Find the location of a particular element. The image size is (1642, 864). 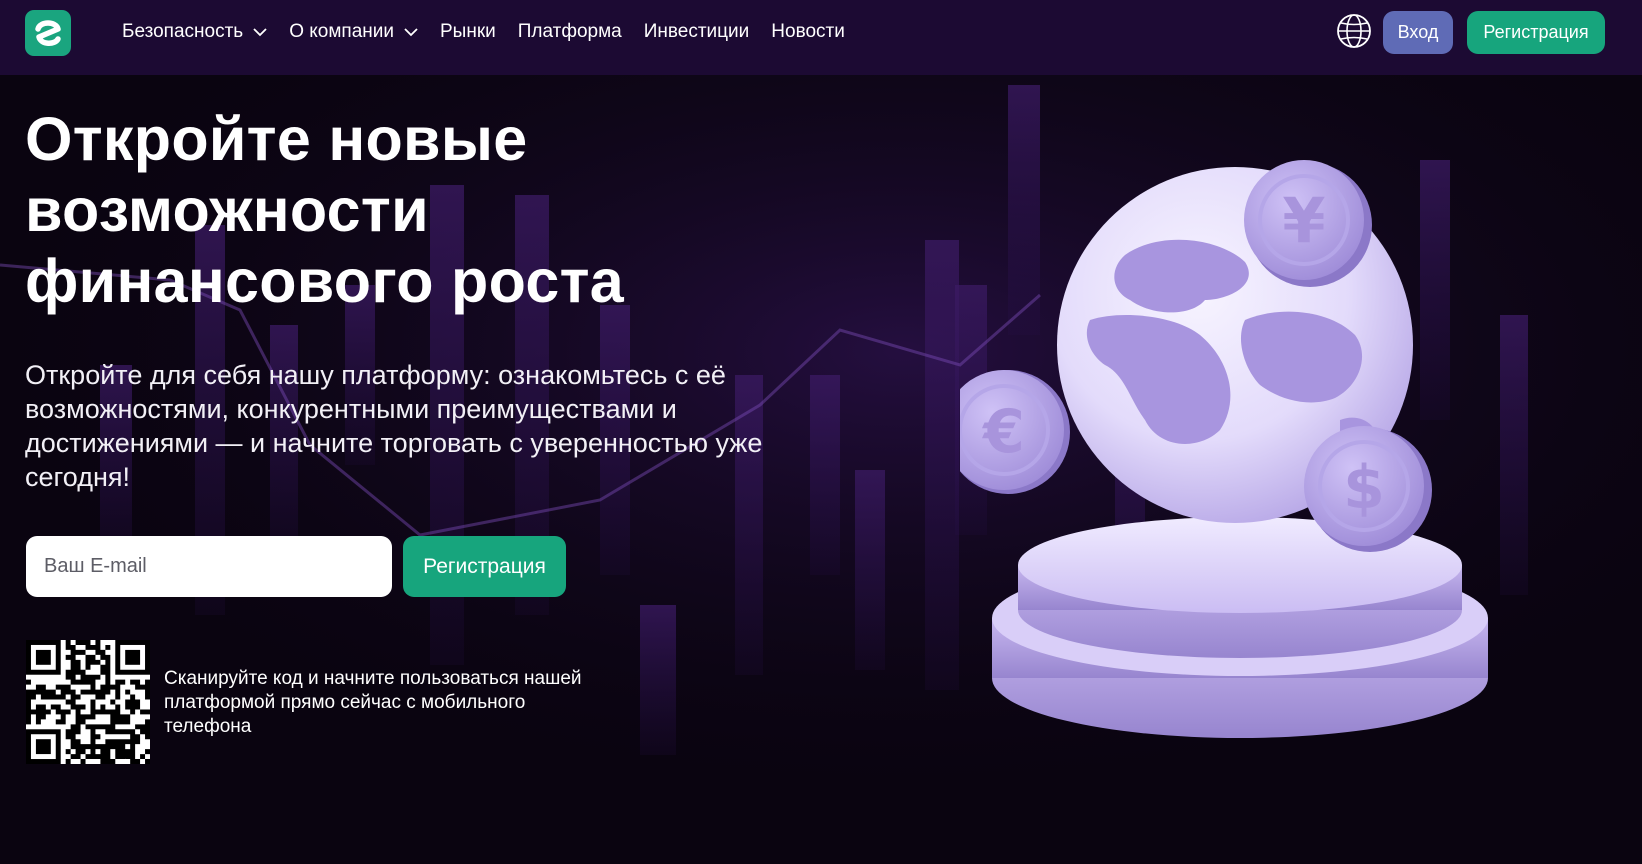

nav-item-label: Рынки is located at coordinates (468, 31).